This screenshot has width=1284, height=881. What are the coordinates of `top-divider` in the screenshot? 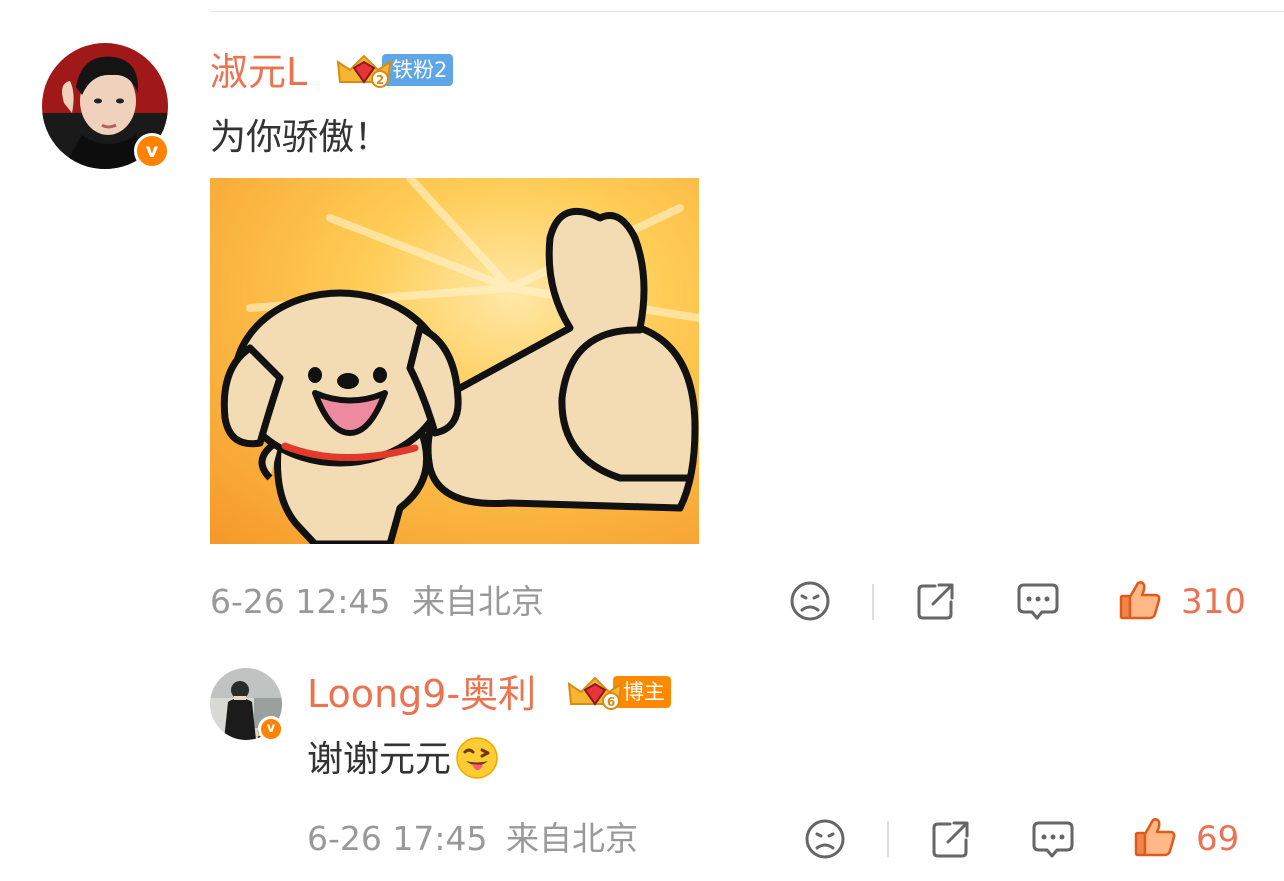 It's located at (747, 11).